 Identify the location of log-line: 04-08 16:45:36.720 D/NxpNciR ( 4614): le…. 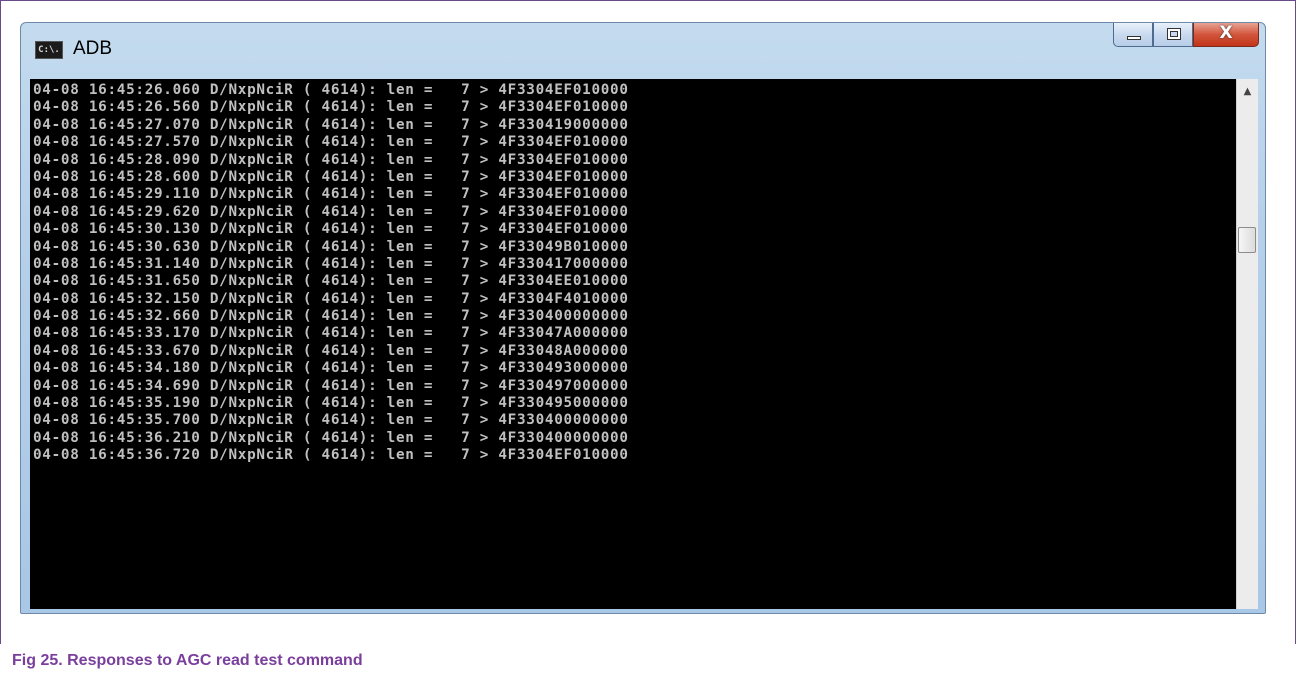
(331, 455).